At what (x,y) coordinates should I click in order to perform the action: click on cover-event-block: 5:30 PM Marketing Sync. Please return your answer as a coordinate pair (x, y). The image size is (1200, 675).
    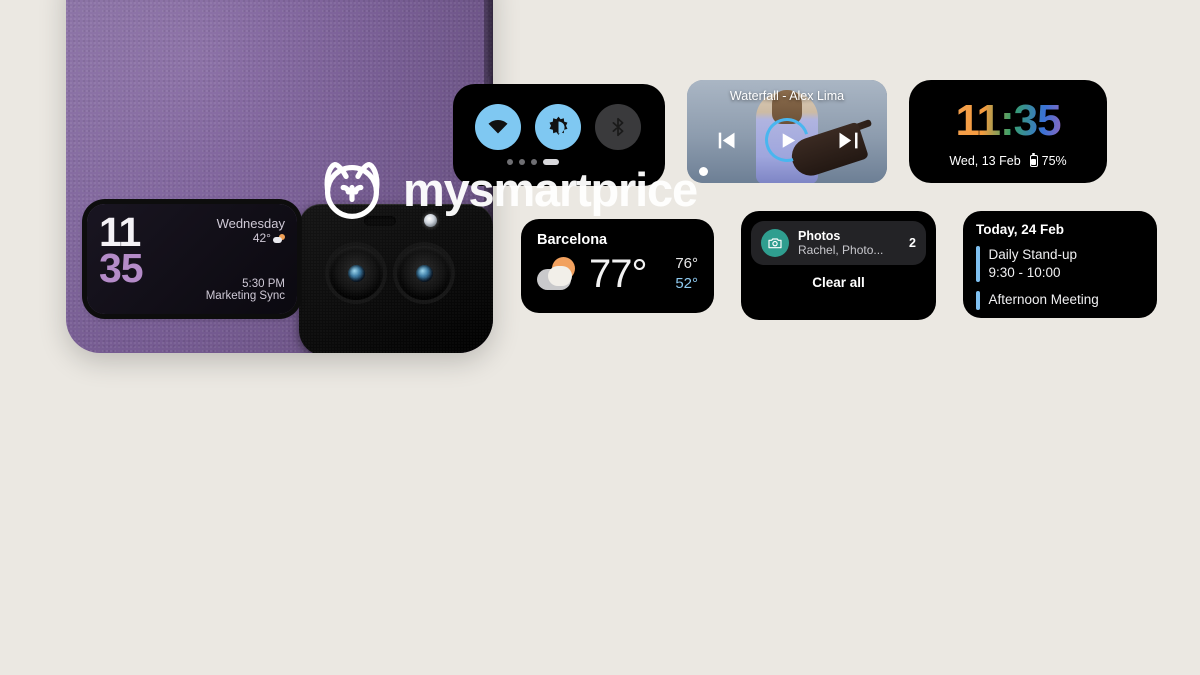
    Looking at the image, I should click on (233, 290).